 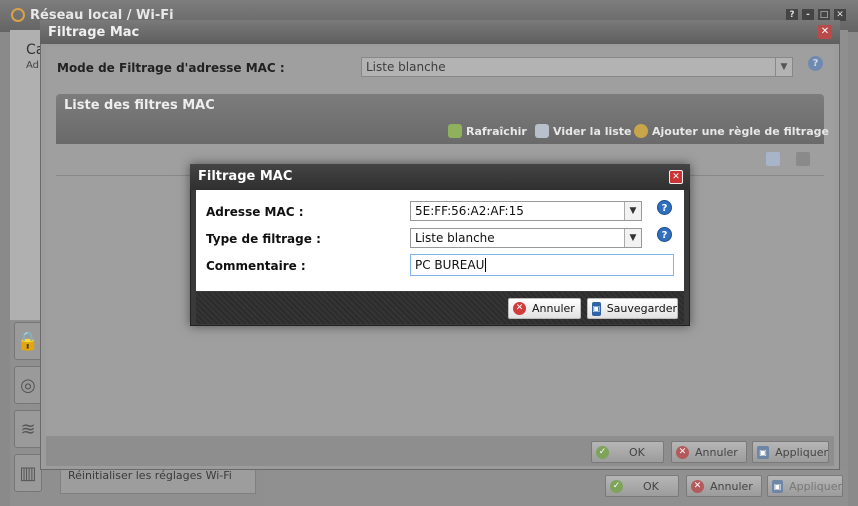 I want to click on close-icon: ✕, so click(x=676, y=177).